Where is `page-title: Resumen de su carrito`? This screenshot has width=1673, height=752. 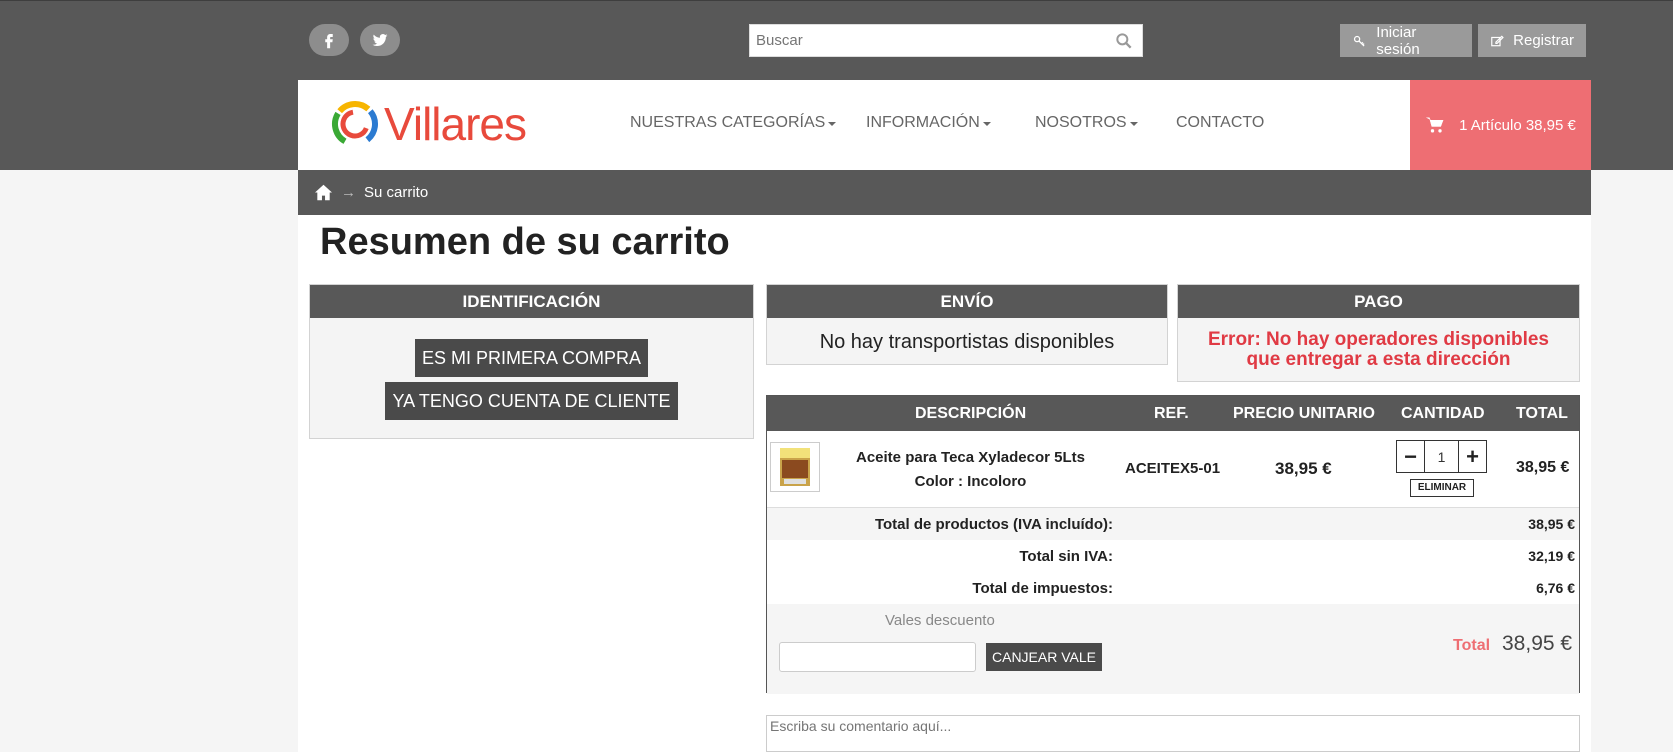
page-title: Resumen de su carrito is located at coordinates (525, 242).